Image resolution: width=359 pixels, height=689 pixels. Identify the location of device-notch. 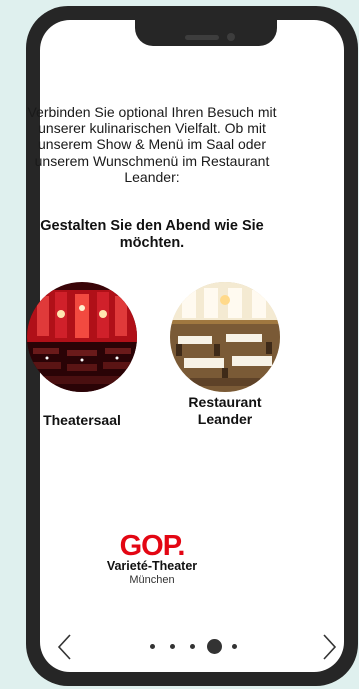
(206, 33).